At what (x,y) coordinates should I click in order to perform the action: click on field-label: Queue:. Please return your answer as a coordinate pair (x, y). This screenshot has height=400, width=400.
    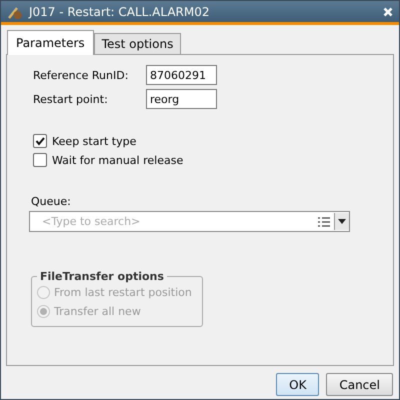
    Looking at the image, I should click on (51, 201).